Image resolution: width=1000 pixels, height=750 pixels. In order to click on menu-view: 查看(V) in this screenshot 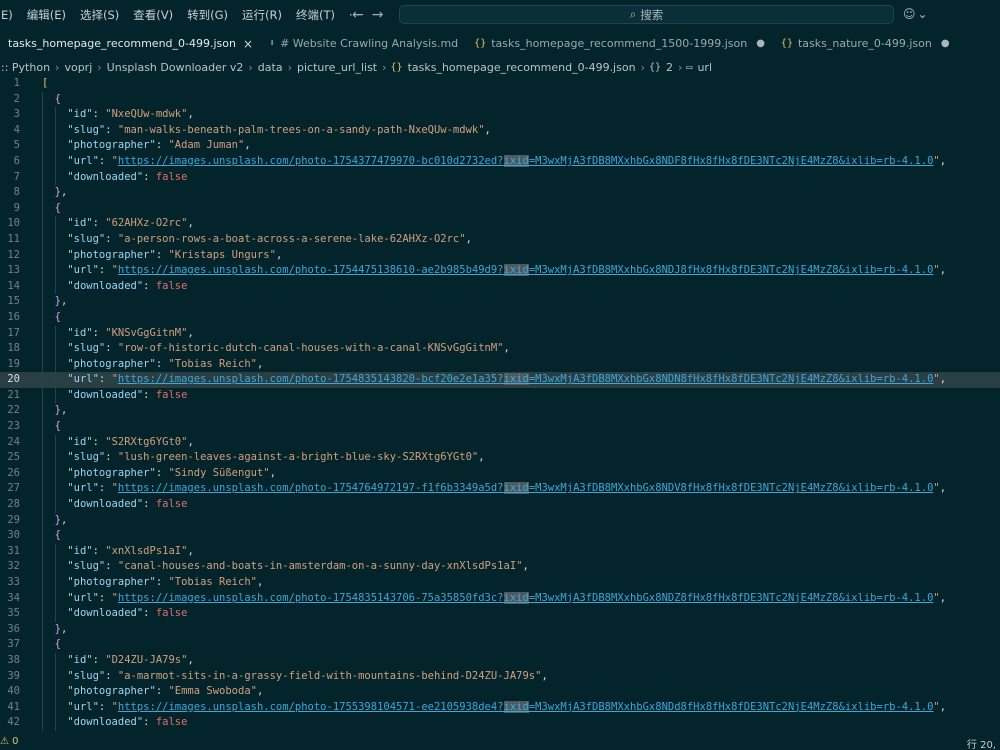, I will do `click(153, 15)`.